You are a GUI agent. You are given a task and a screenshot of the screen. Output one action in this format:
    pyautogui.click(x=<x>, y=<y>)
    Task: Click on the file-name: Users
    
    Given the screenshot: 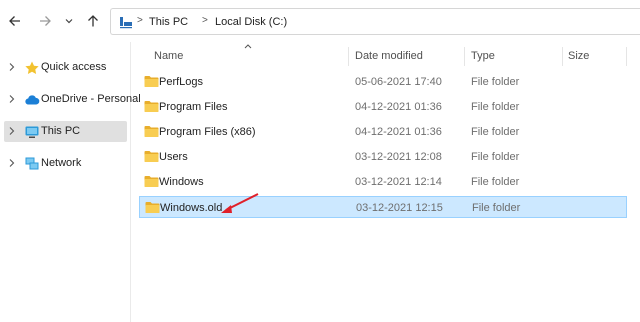 What is the action you would take?
    pyautogui.click(x=173, y=157)
    